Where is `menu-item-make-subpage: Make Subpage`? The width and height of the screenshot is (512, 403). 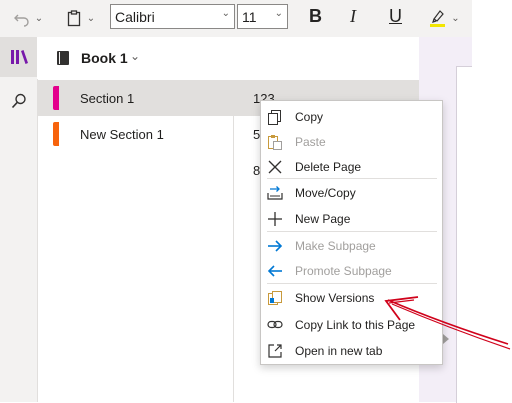
menu-item-make-subpage: Make Subpage is located at coordinates (351, 246).